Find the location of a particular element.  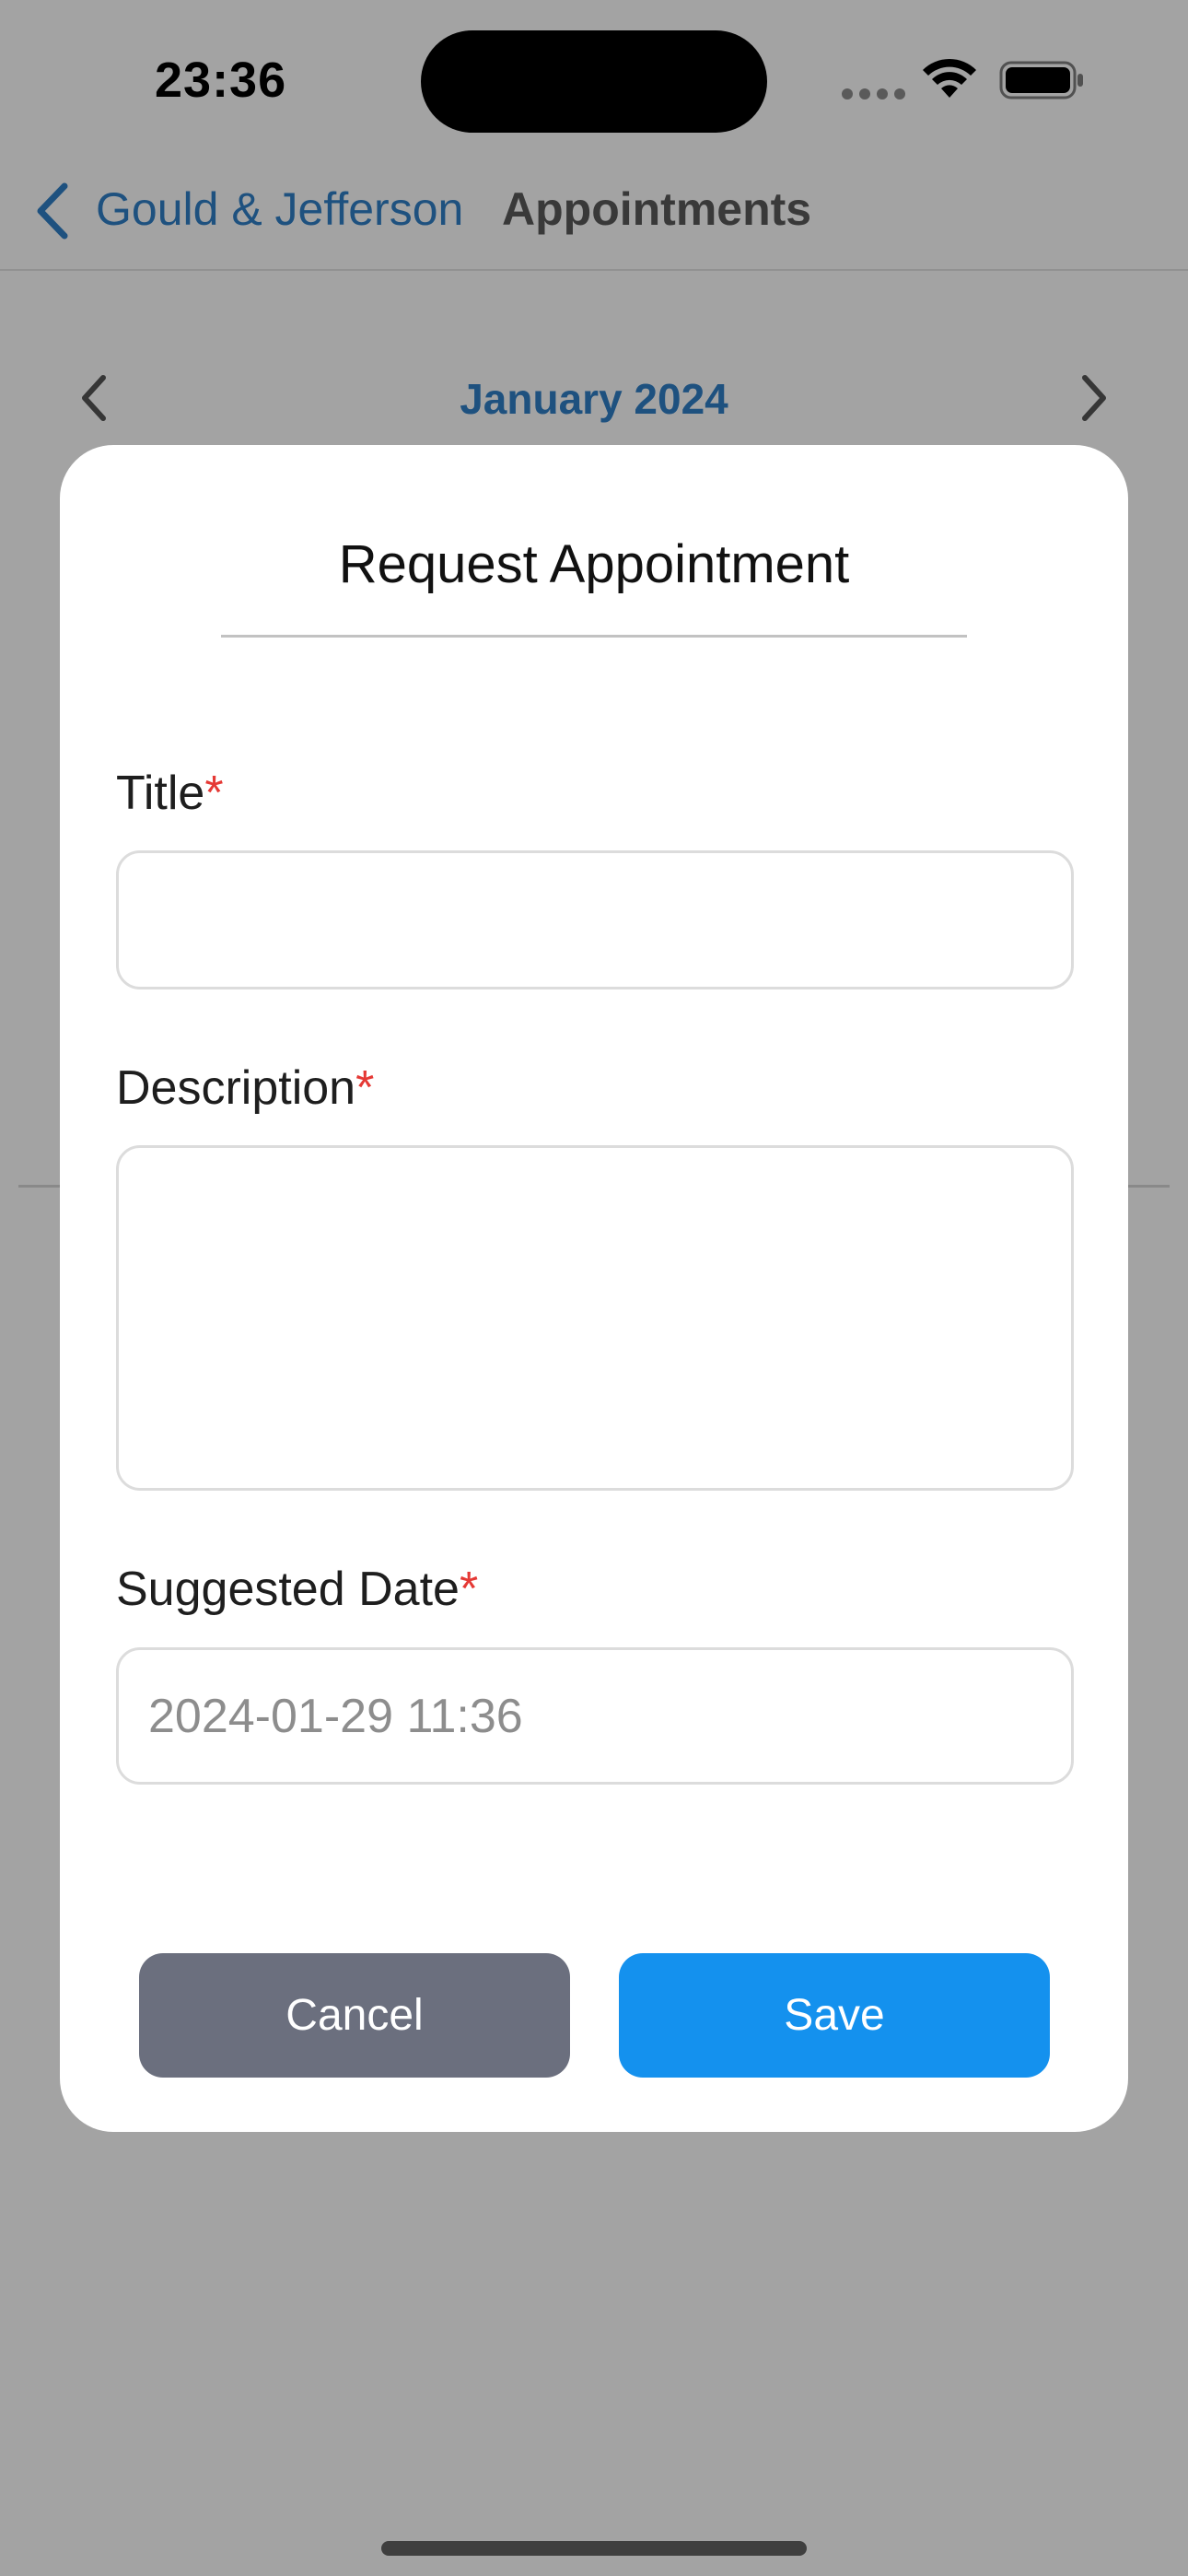

suggested-date-label: Suggested Date* is located at coordinates (297, 1589).